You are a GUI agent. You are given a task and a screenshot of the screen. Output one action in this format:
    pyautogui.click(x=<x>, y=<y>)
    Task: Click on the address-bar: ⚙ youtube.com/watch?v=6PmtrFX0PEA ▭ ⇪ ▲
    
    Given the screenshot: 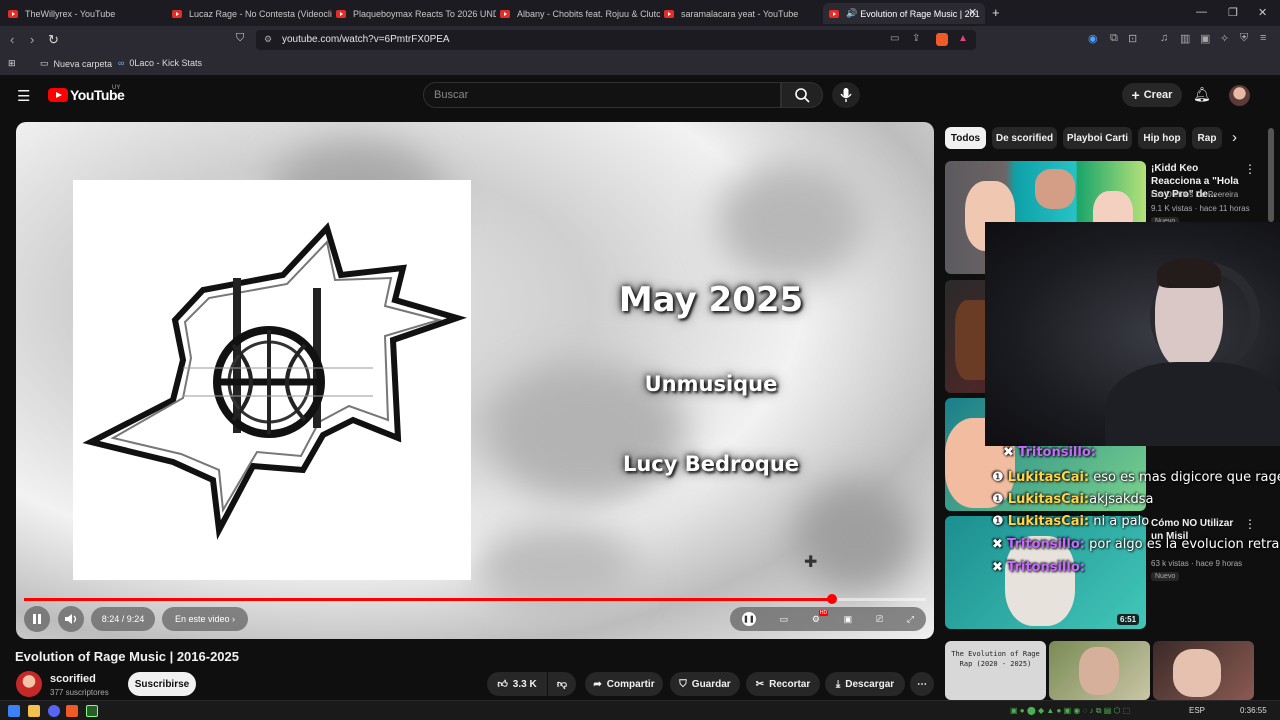 What is the action you would take?
    pyautogui.click(x=616, y=40)
    